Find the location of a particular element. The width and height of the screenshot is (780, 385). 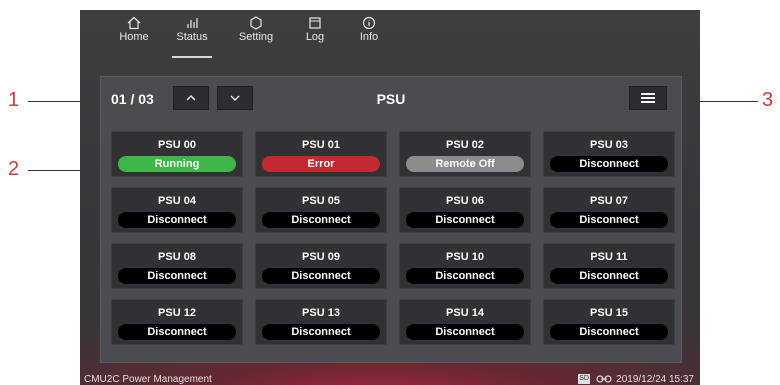

psu-name: PSU 09 is located at coordinates (321, 257).